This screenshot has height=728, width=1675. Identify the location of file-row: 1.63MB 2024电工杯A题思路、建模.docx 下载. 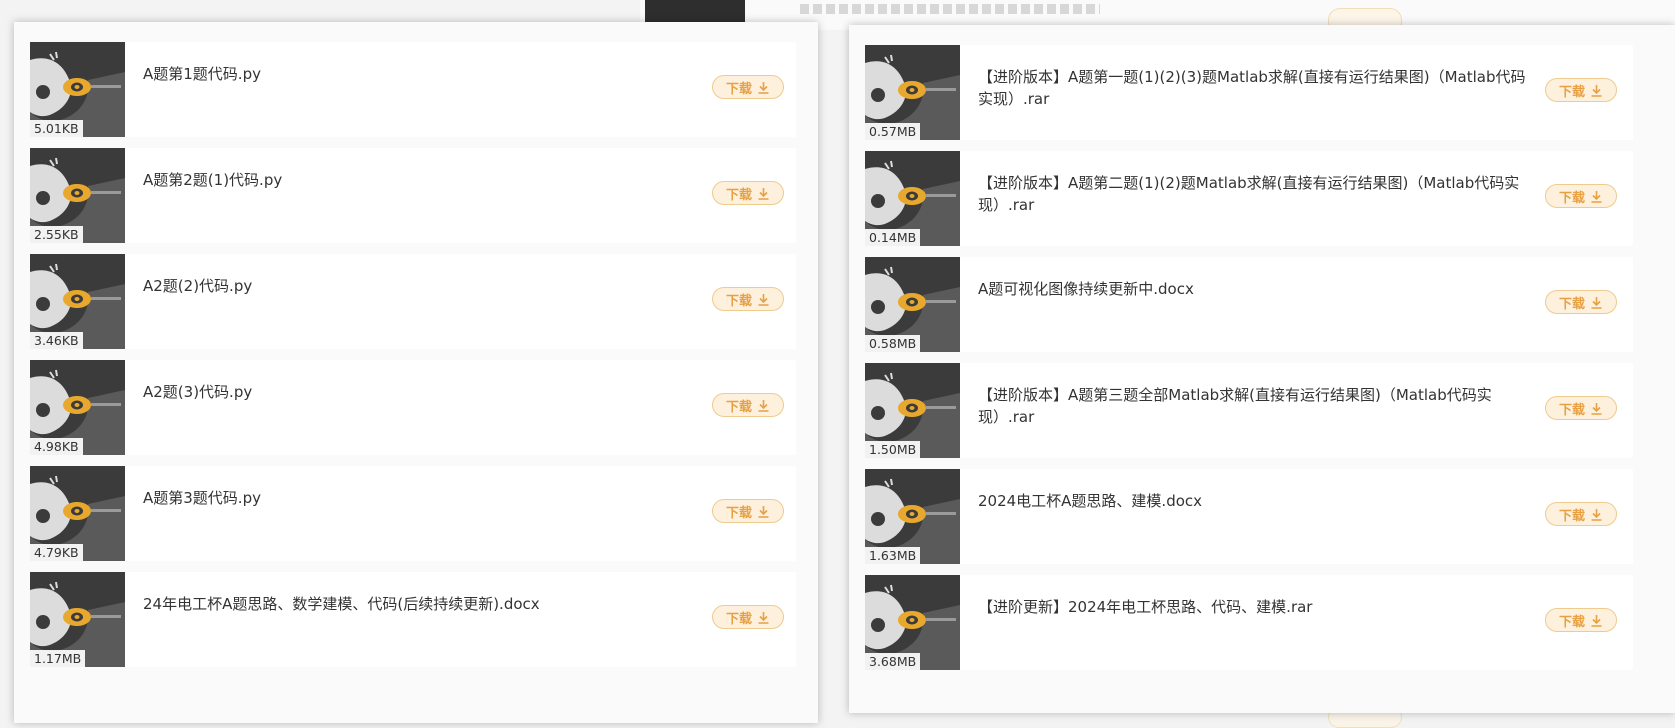
(1249, 516).